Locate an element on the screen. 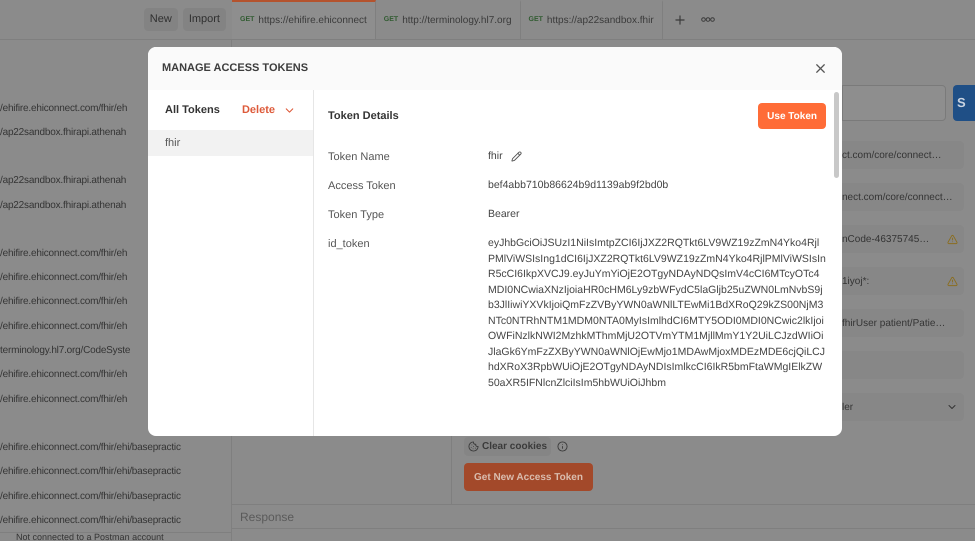 Image resolution: width=975 pixels, height=541 pixels. token-details-title: Token Details is located at coordinates (363, 116).